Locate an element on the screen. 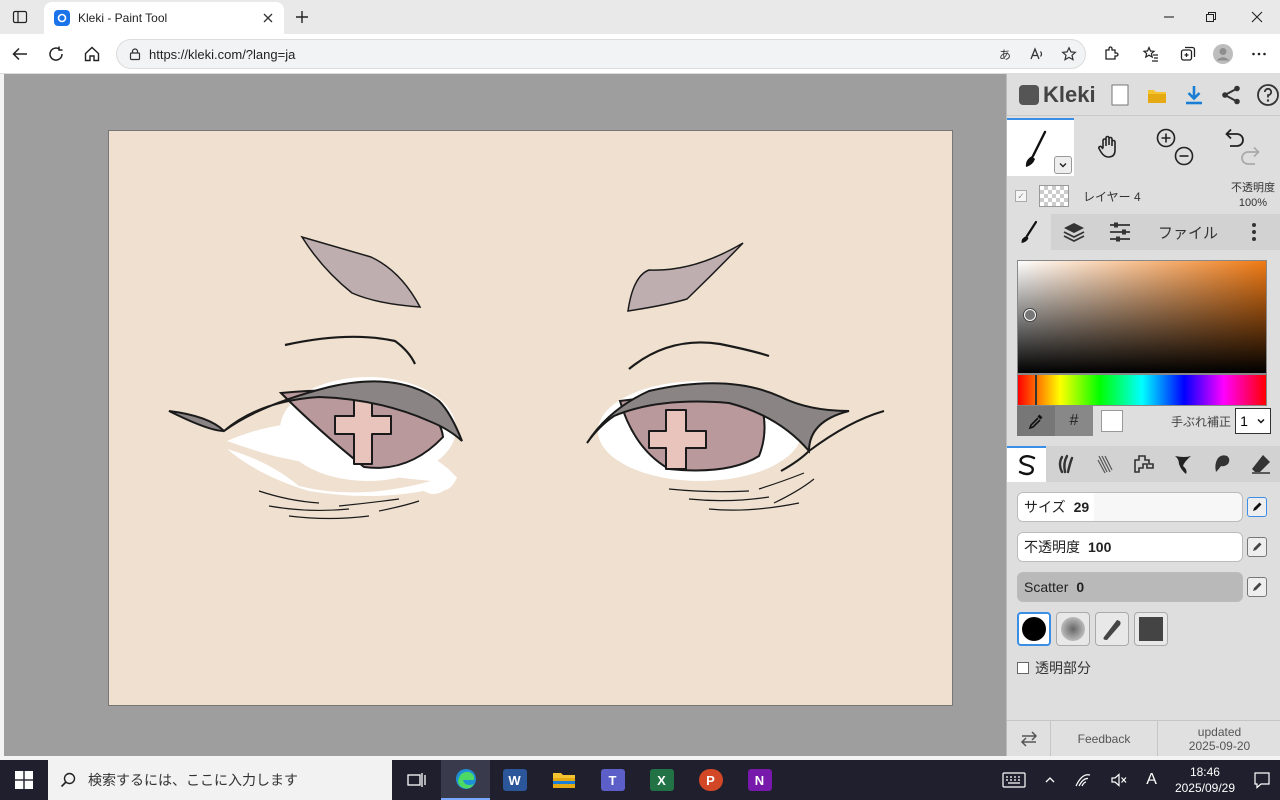  favorites-button is located at coordinates (1151, 54).